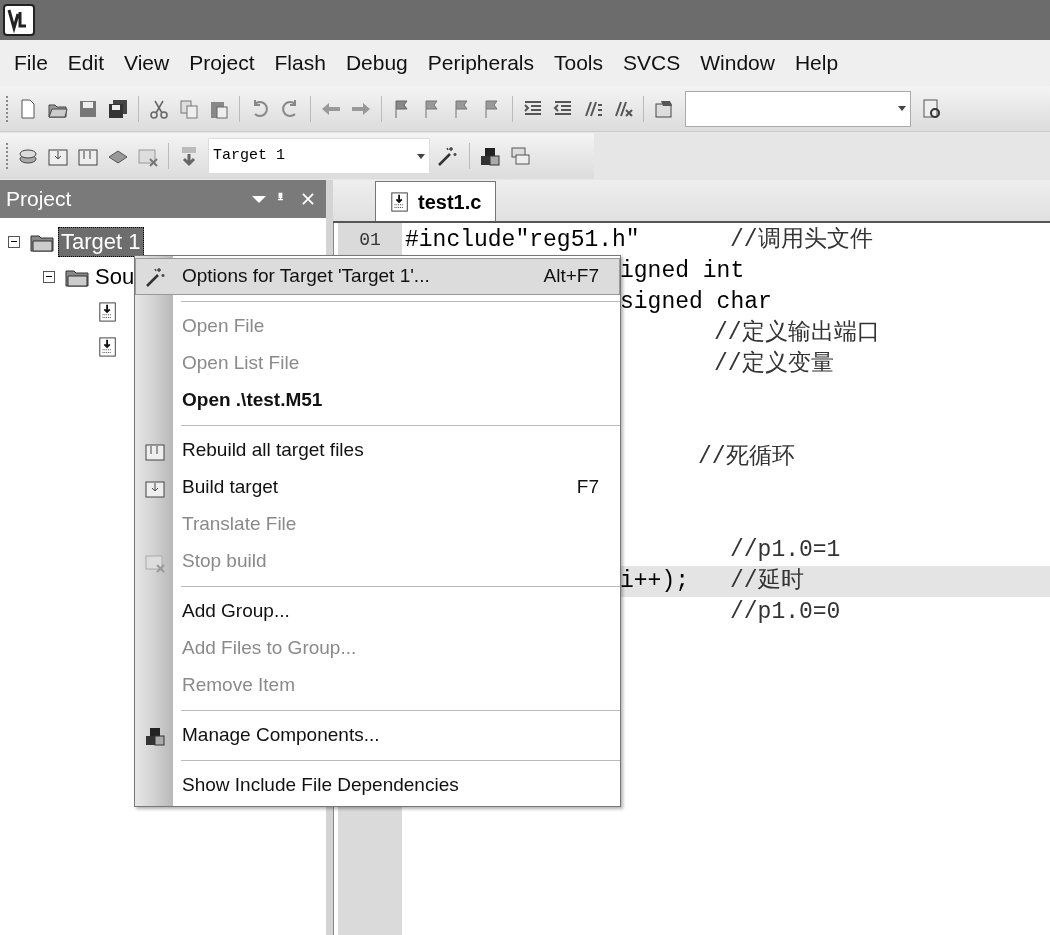 This screenshot has width=1050, height=935. I want to click on line-number: 01, so click(370, 240).